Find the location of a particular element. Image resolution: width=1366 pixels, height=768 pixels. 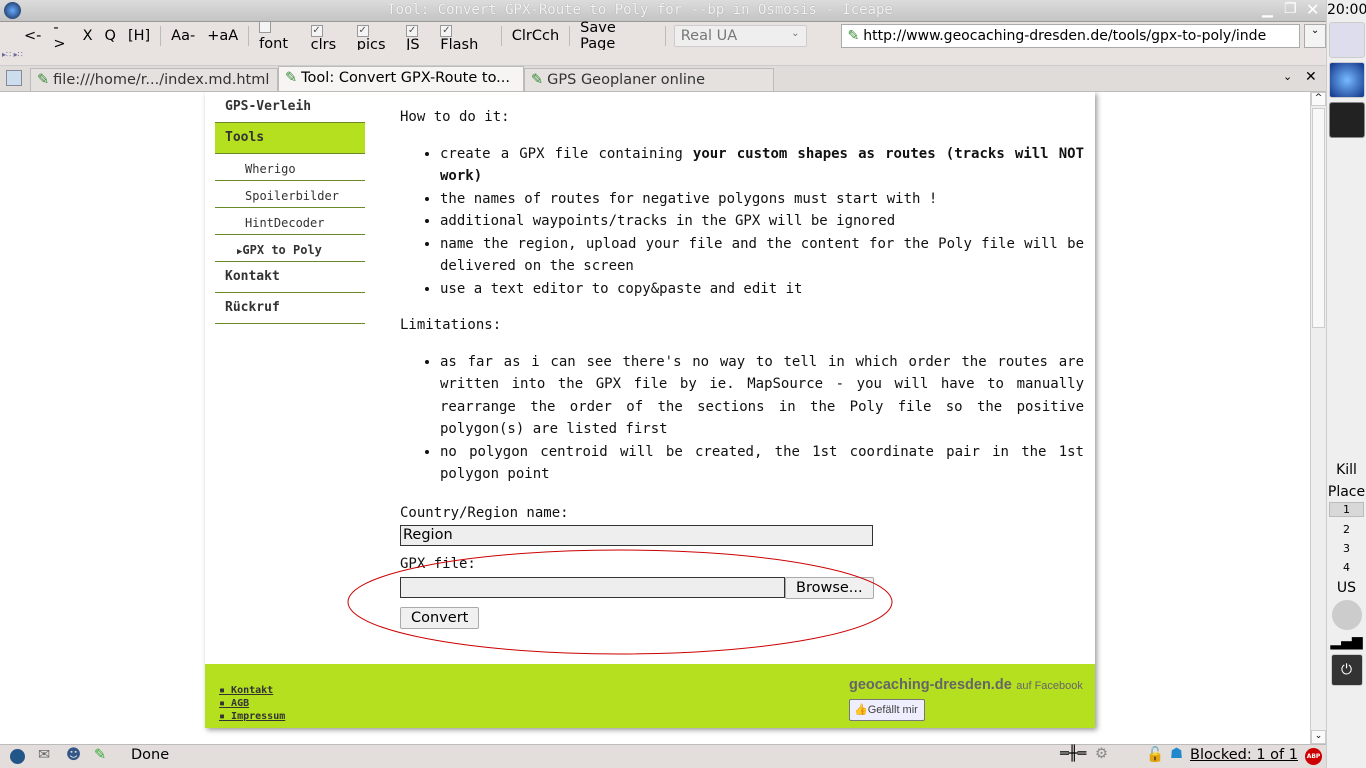

footer-link-kontakt: ▪ Kontakt is located at coordinates (252, 690).